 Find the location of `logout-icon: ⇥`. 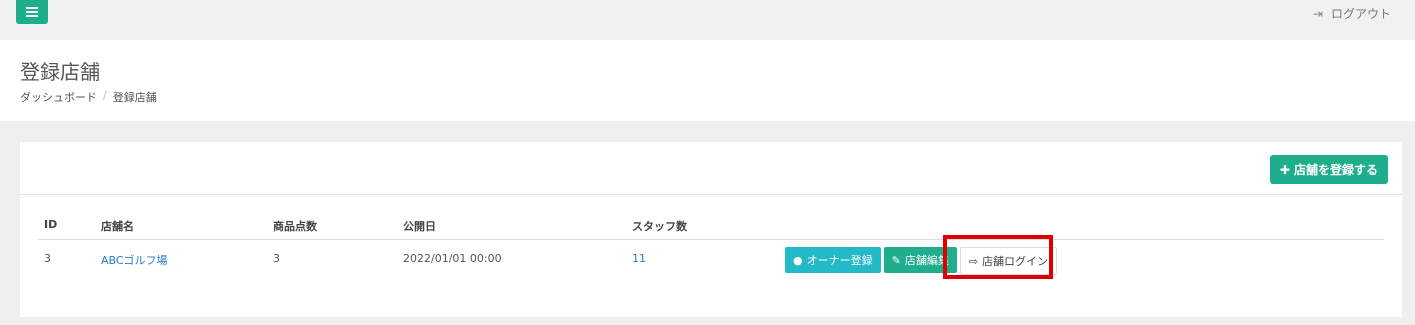

logout-icon: ⇥ is located at coordinates (1317, 13).